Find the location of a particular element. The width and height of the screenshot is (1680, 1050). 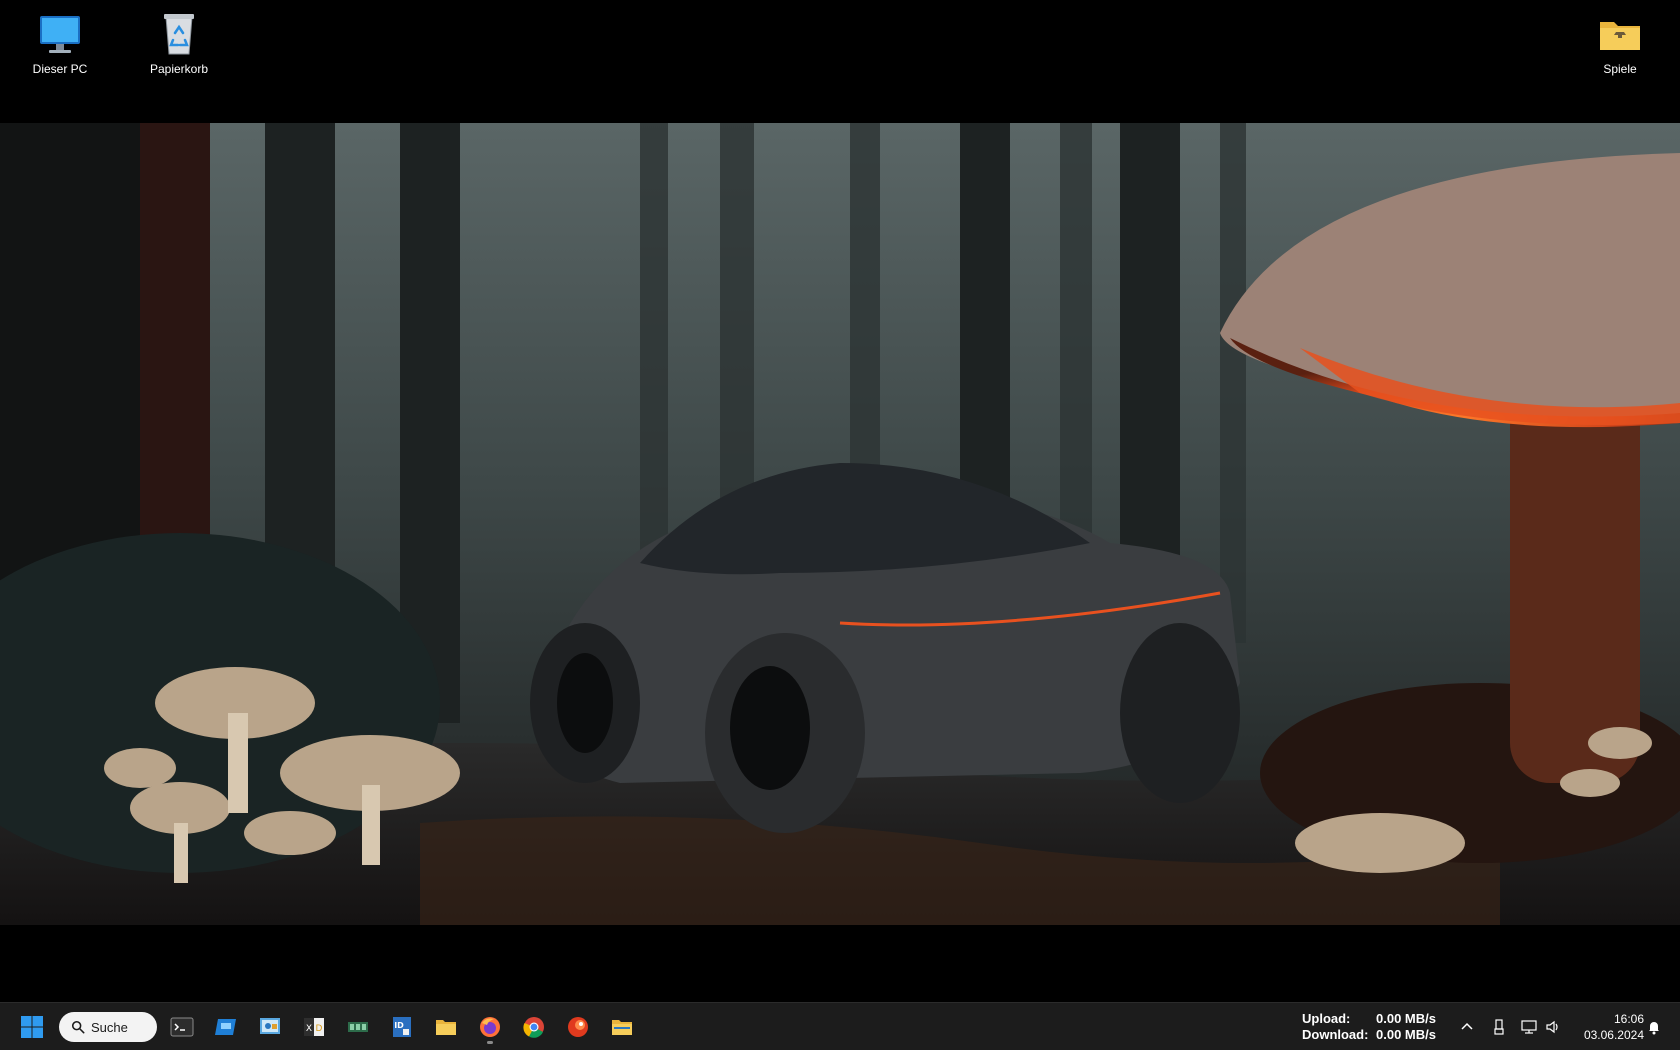

chrome-icon is located at coordinates (533, 1027).